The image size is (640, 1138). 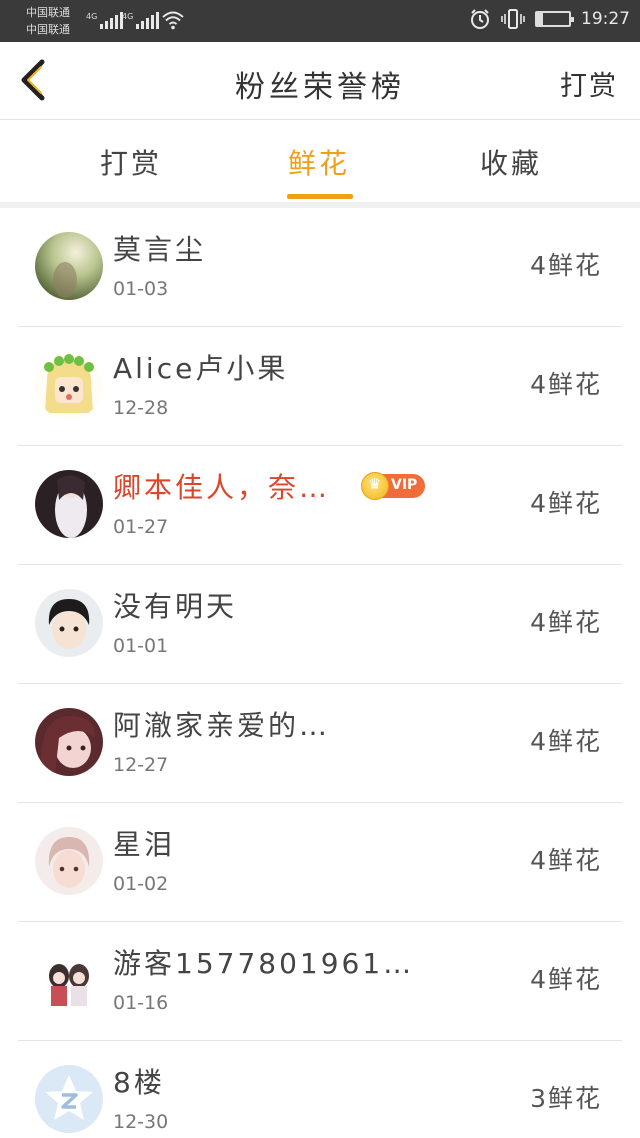 I want to click on clock: 19:27, so click(x=605, y=19).